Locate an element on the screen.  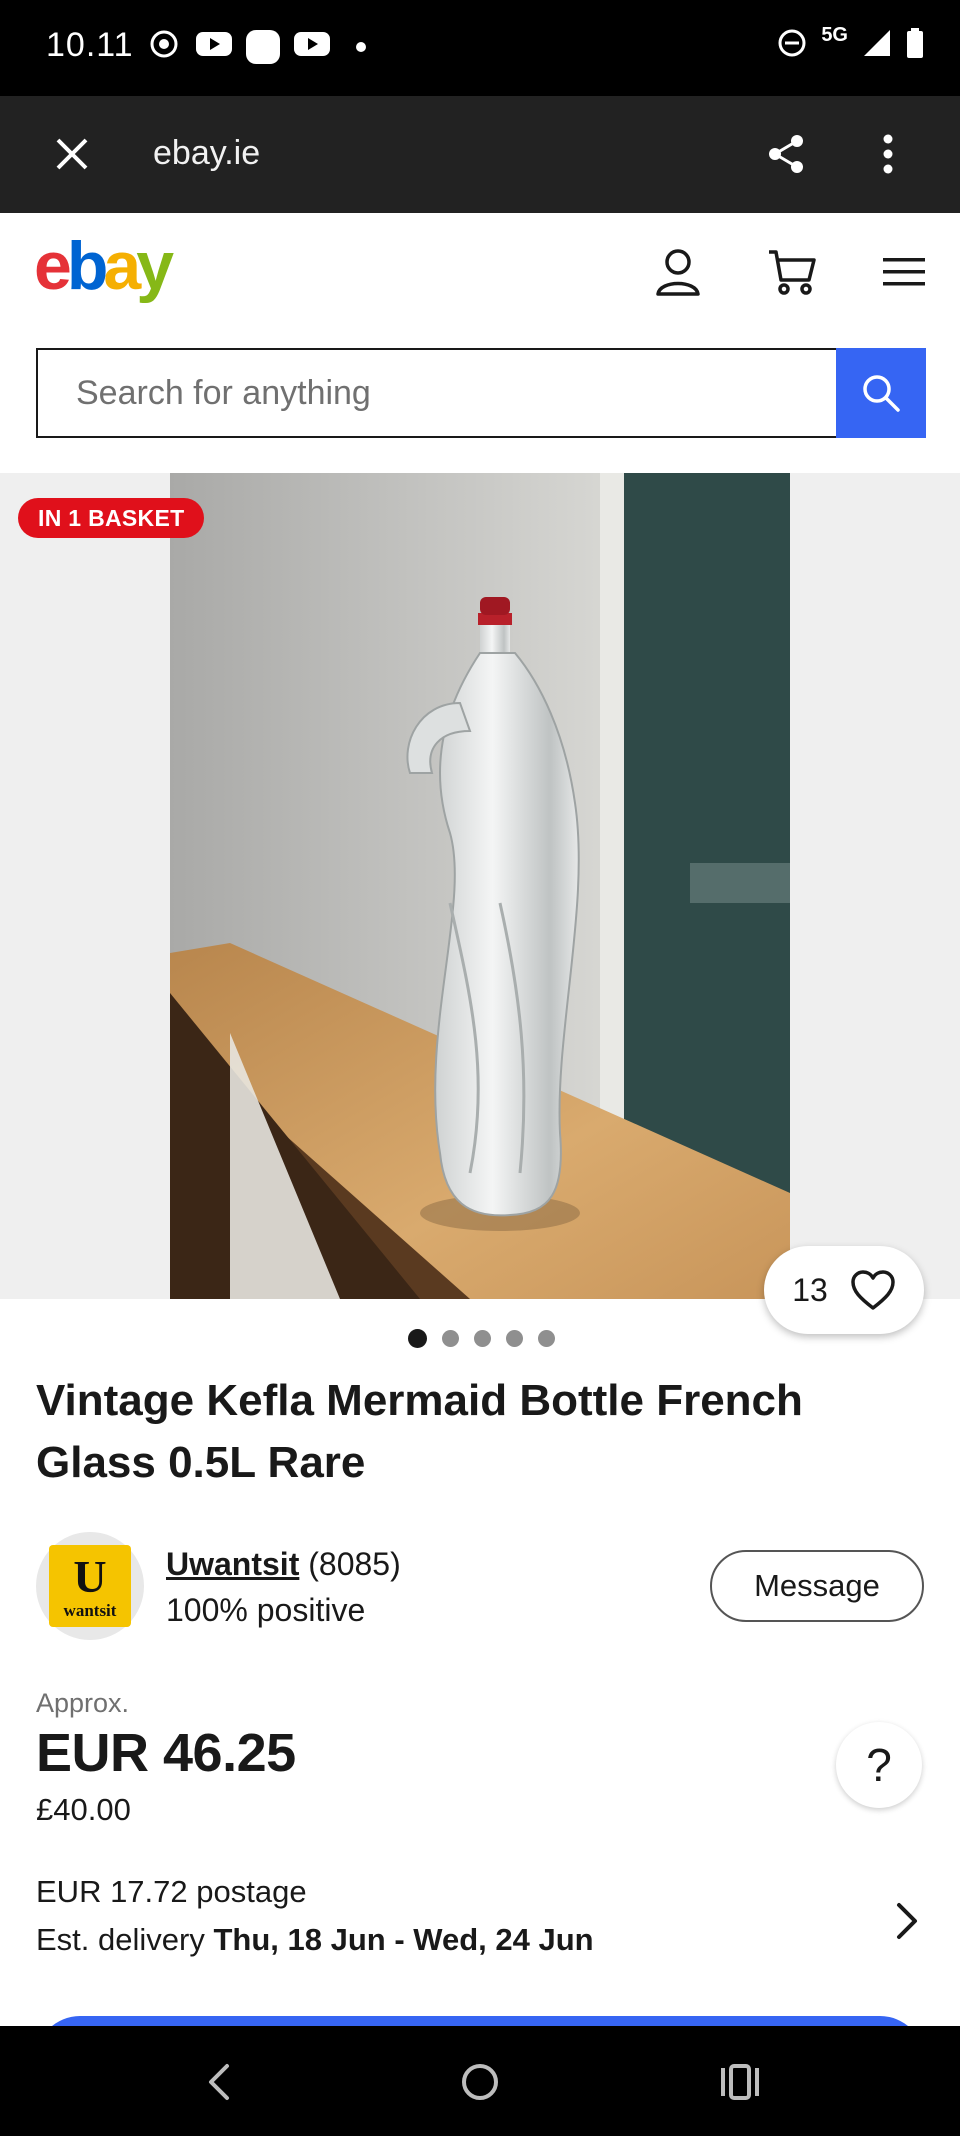
battery-icon is located at coordinates (915, 43).